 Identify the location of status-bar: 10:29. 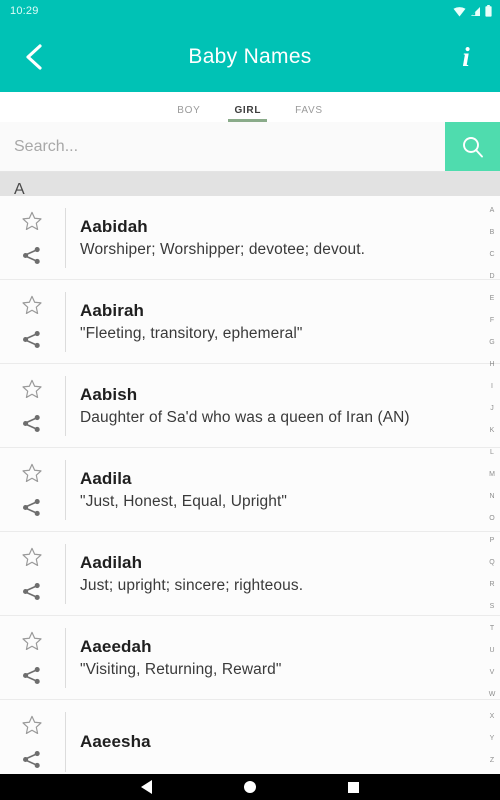
(250, 11).